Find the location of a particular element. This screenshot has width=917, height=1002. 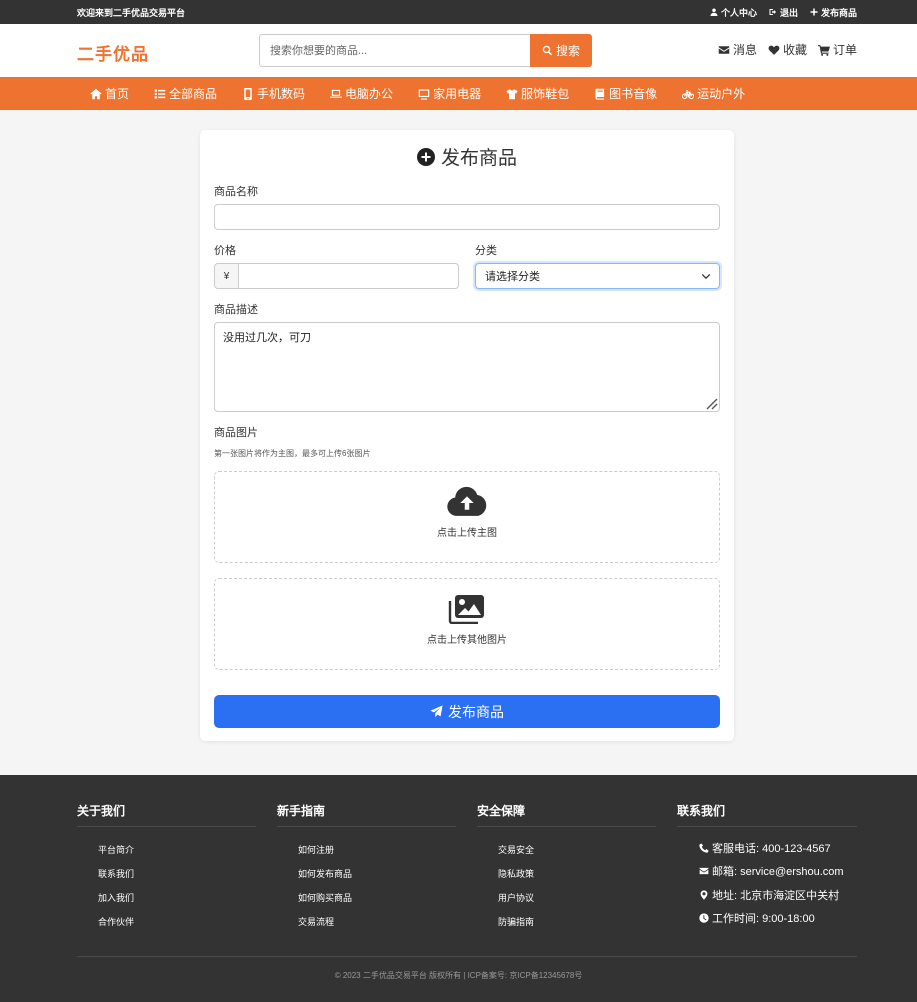

favorites-link: 收藏 is located at coordinates (787, 49).